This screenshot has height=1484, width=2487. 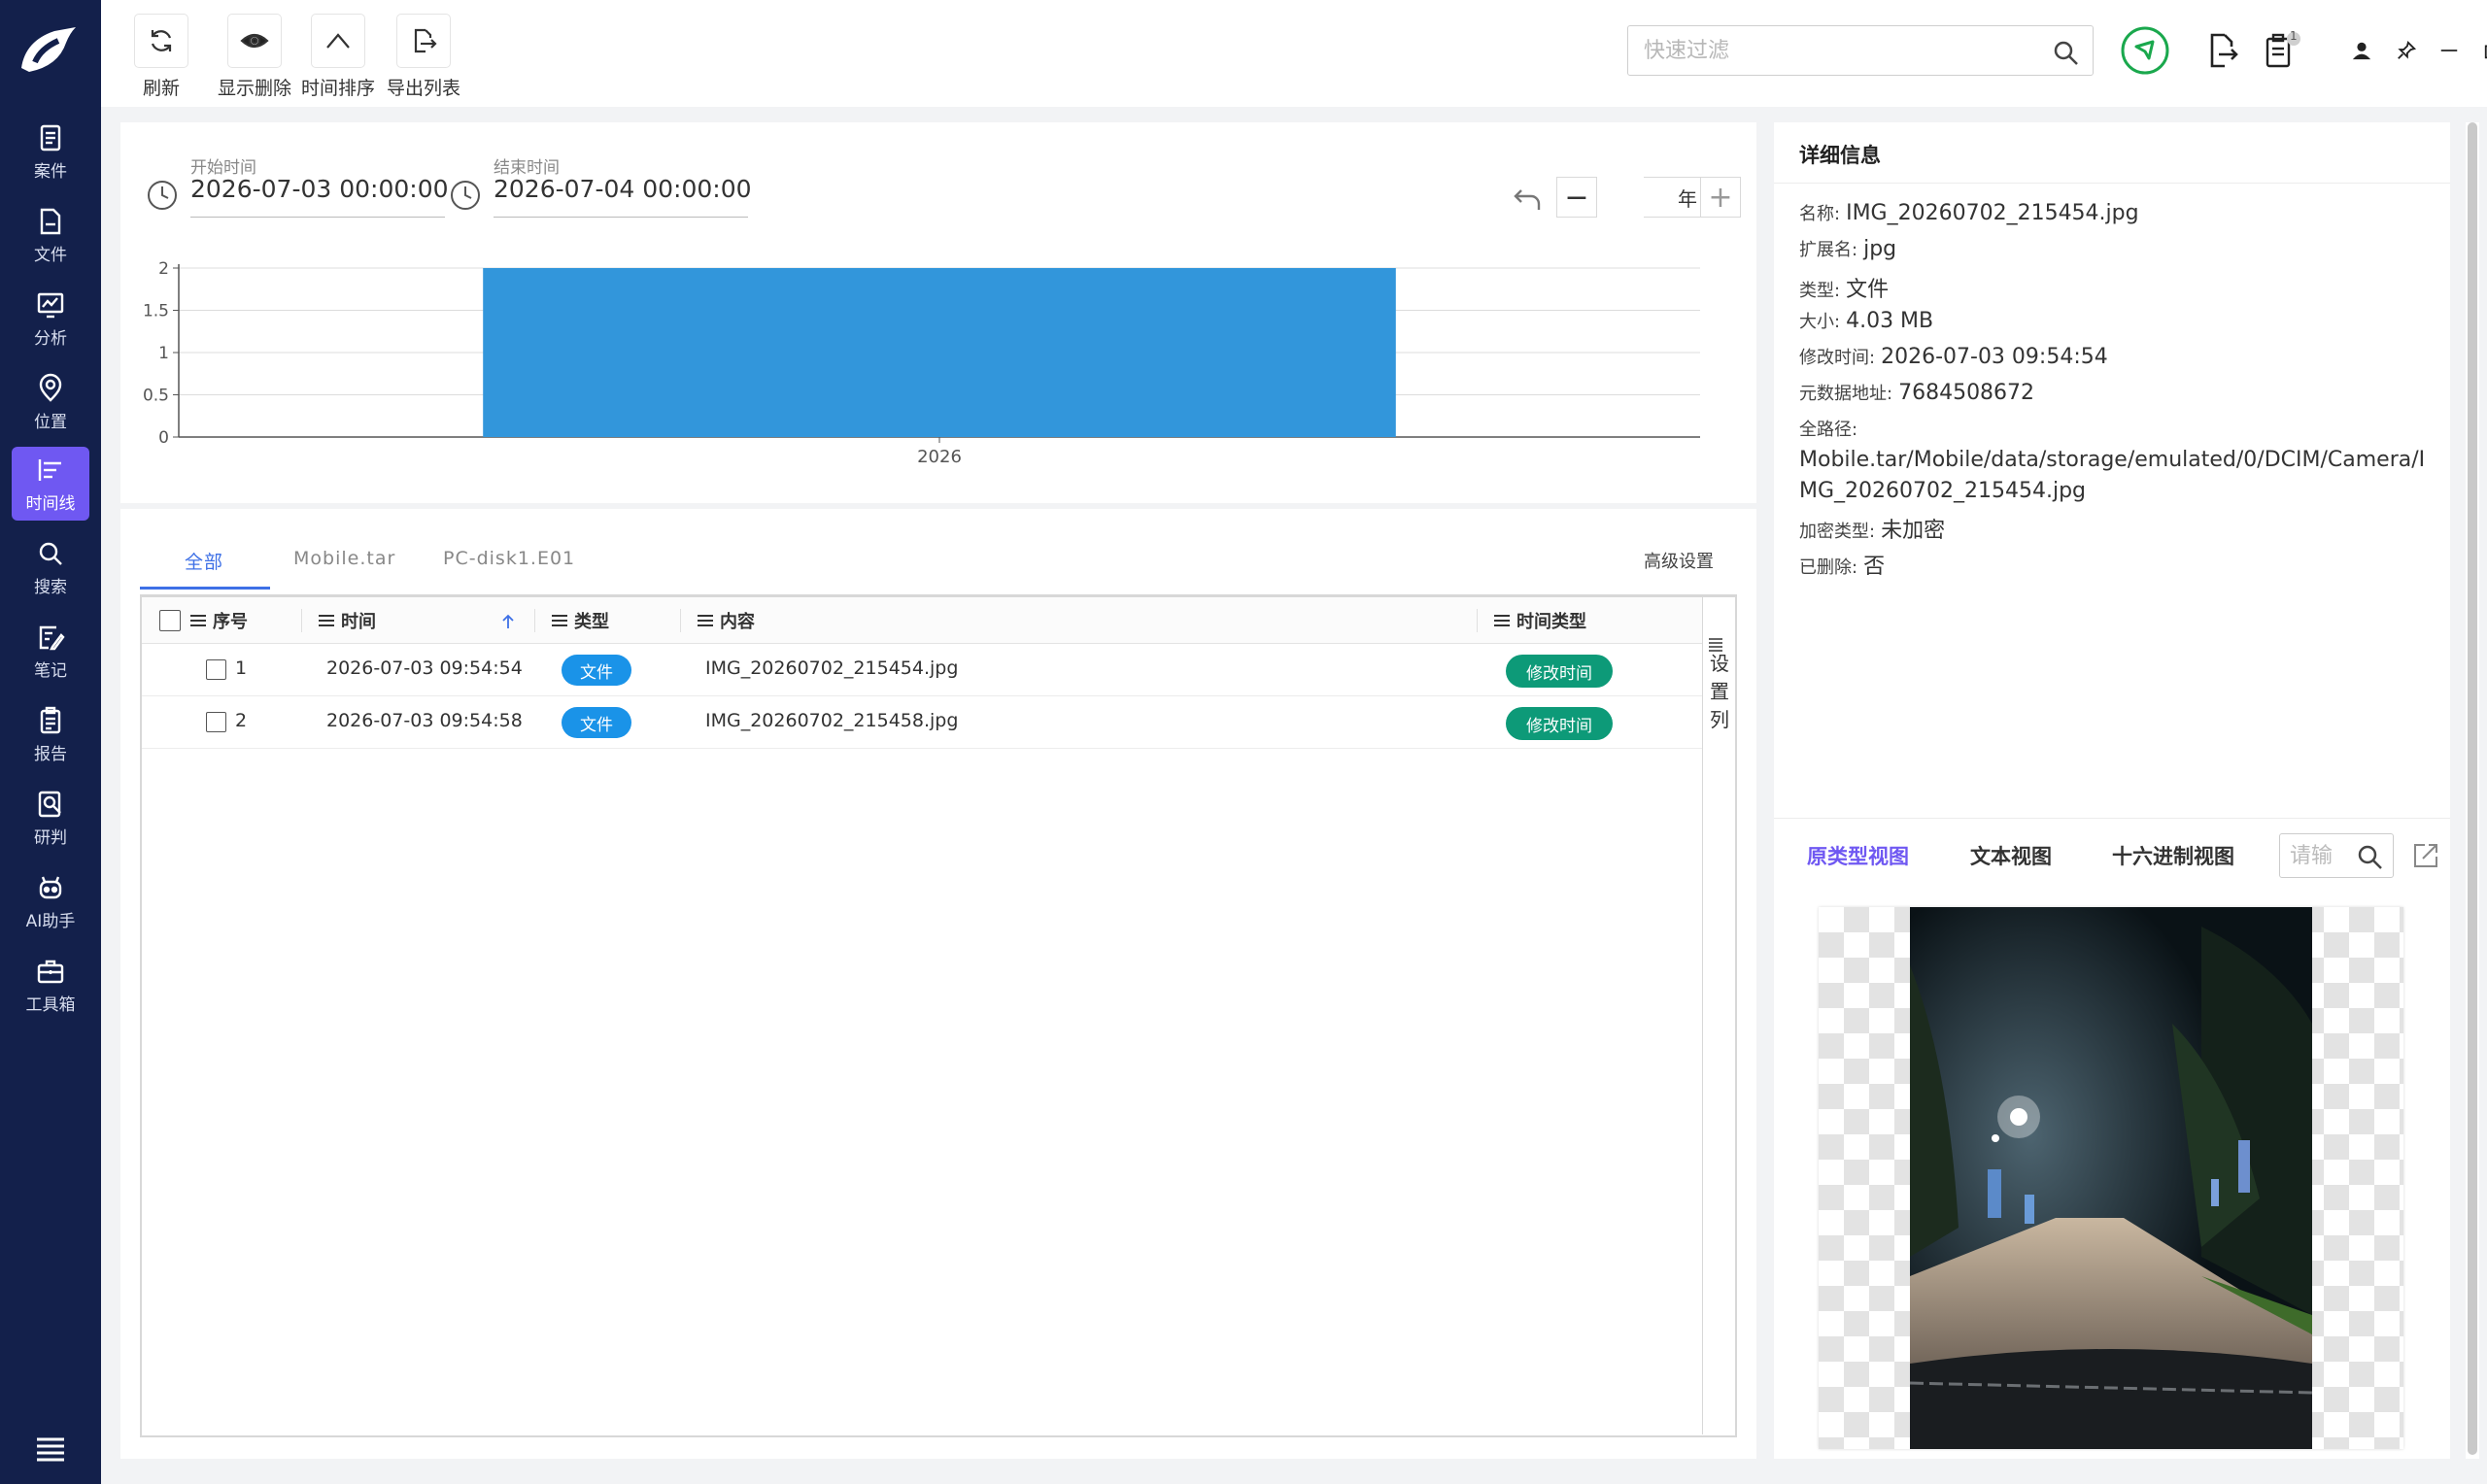 What do you see at coordinates (52, 637) in the screenshot?
I see `note-icon` at bounding box center [52, 637].